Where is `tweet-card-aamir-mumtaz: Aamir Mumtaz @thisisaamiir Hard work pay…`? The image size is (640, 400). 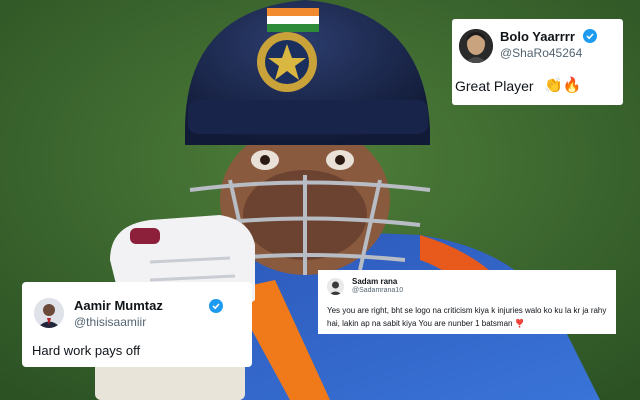
tweet-card-aamir-mumtaz: Aamir Mumtaz @thisisaamiir Hard work pay… is located at coordinates (137, 324).